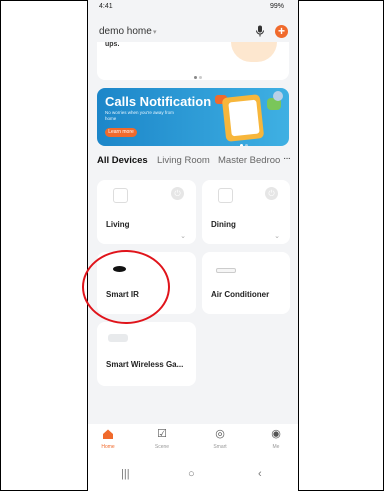 The width and height of the screenshot is (384, 491). Describe the element at coordinates (198, 75) in the screenshot. I see `carousel-indicator` at that location.